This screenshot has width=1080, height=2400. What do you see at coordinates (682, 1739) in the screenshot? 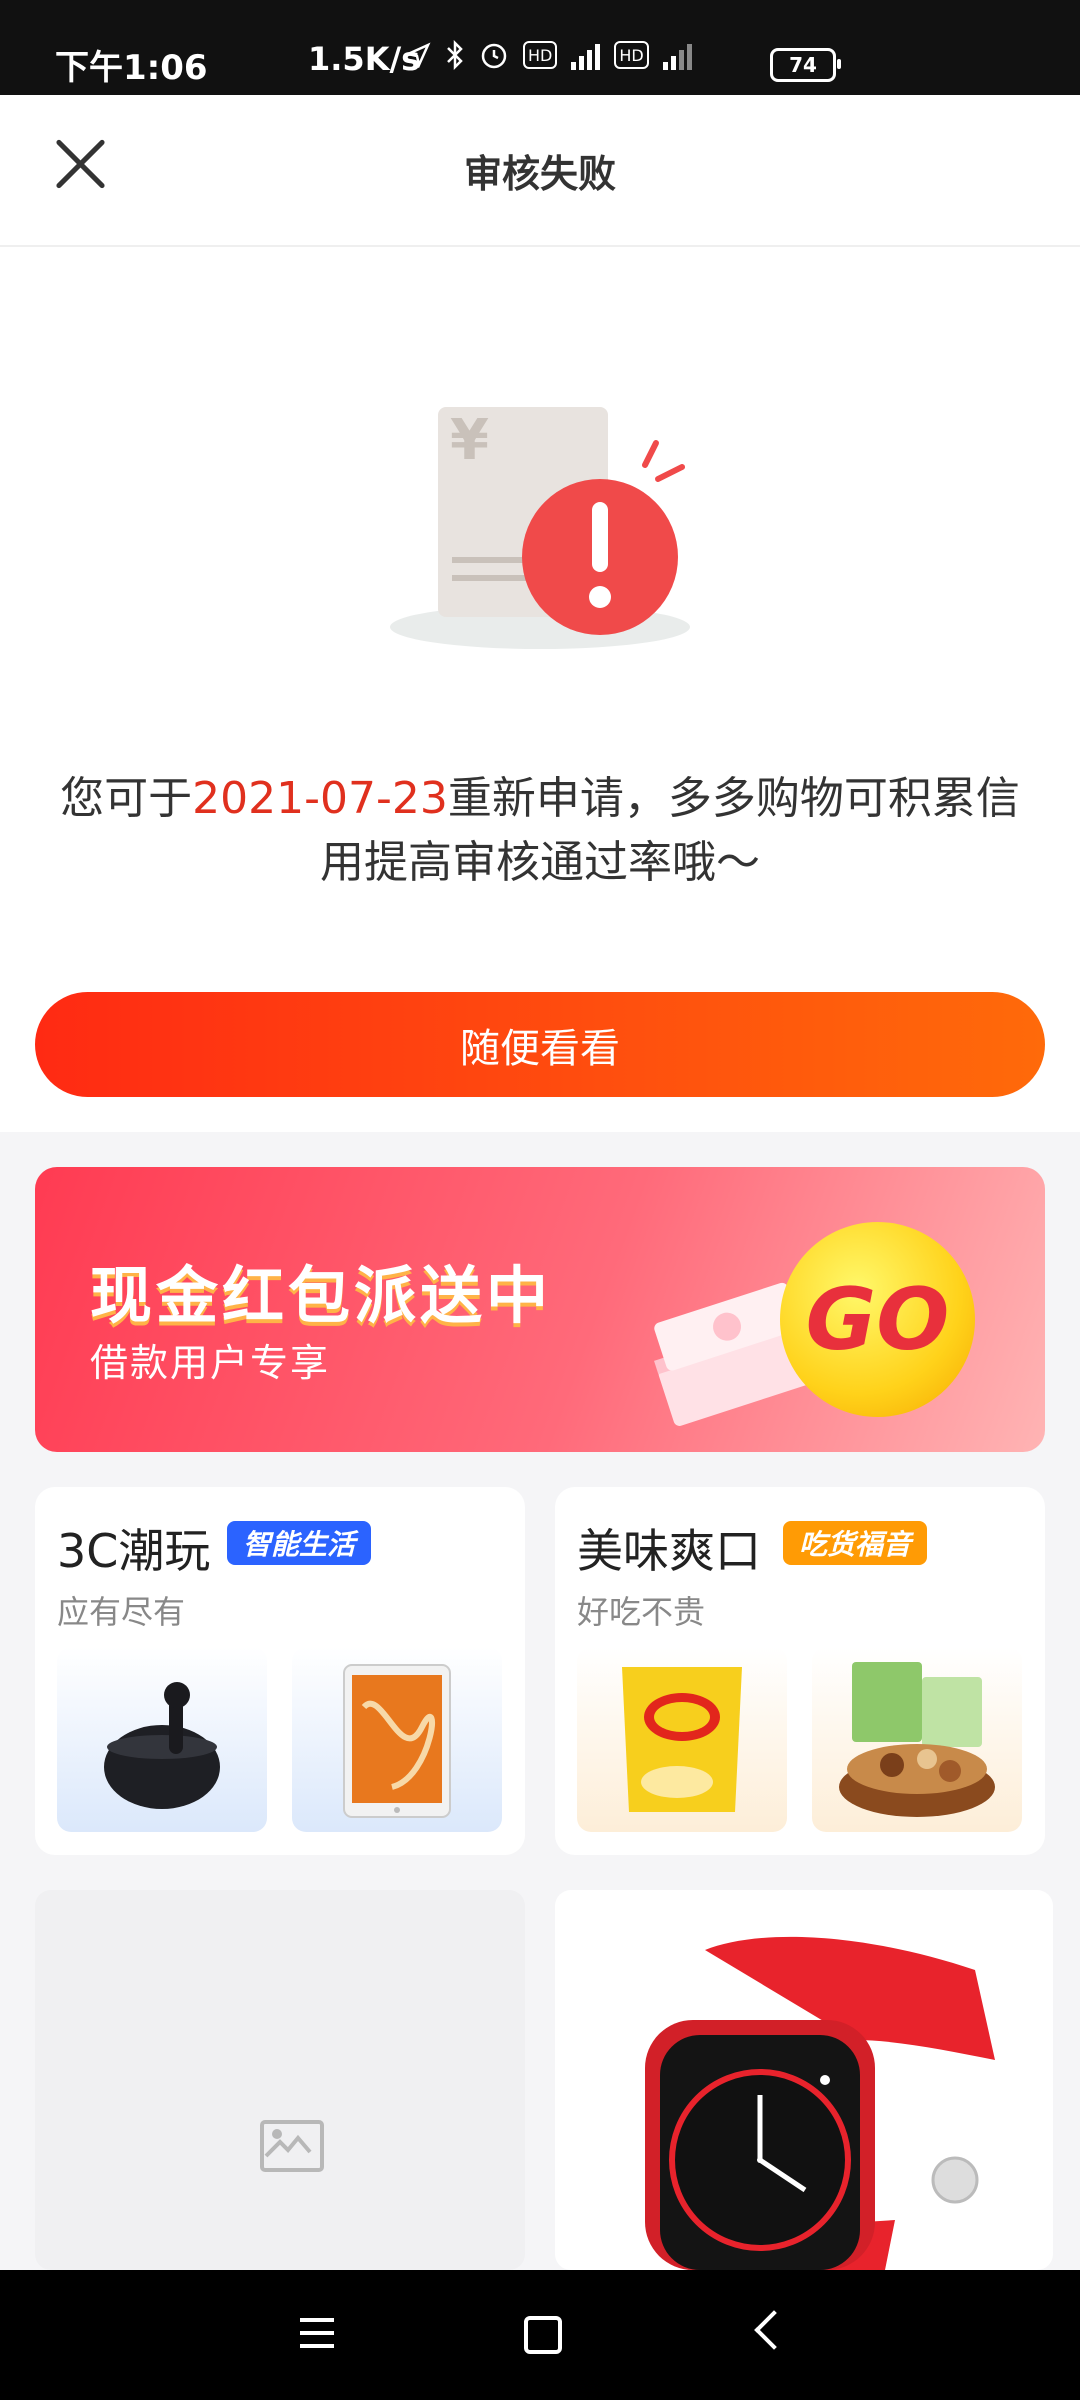
I see `chips-image` at bounding box center [682, 1739].